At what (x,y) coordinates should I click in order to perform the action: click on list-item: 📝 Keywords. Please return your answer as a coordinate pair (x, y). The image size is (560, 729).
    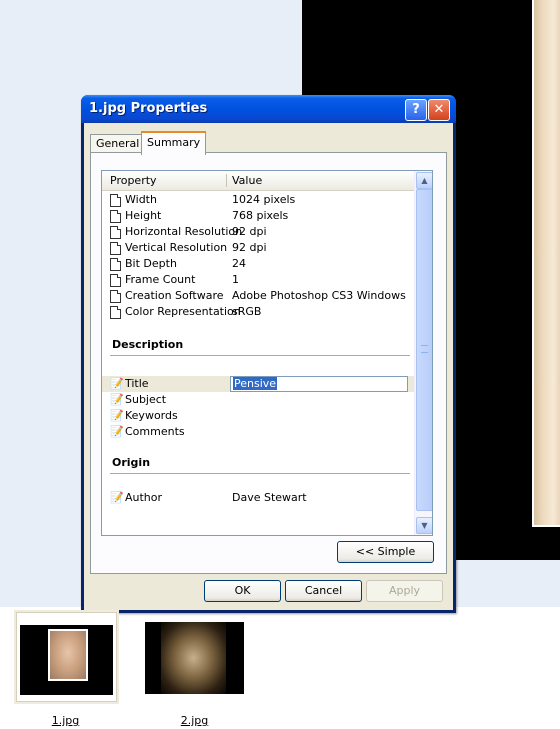
    Looking at the image, I should click on (258, 416).